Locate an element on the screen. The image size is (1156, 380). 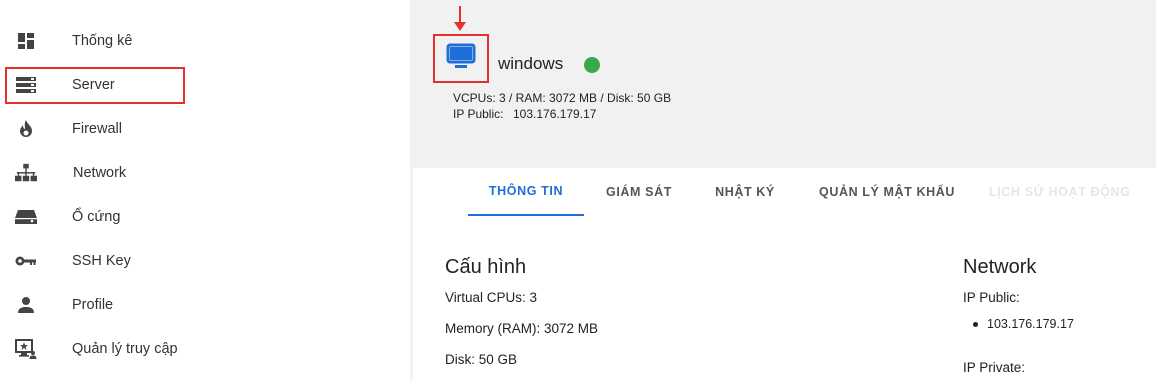
sidebar-item-label: Ổ cứng is located at coordinates (96, 217).